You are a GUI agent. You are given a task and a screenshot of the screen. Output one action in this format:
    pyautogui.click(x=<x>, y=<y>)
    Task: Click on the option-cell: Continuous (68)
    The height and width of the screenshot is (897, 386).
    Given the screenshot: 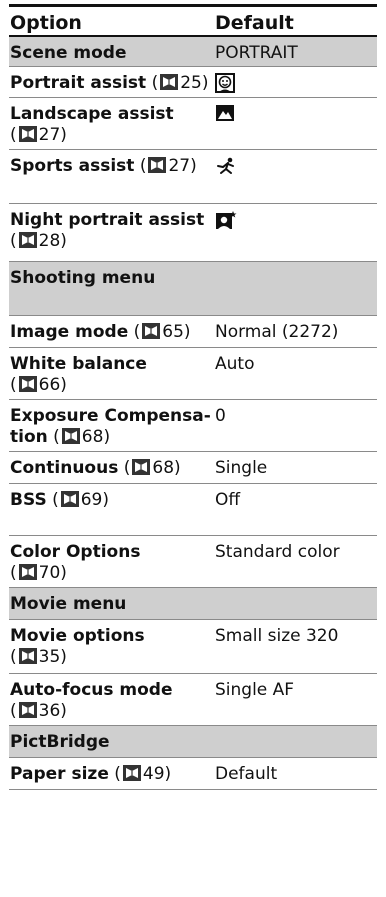 What is the action you would take?
    pyautogui.click(x=95, y=468)
    